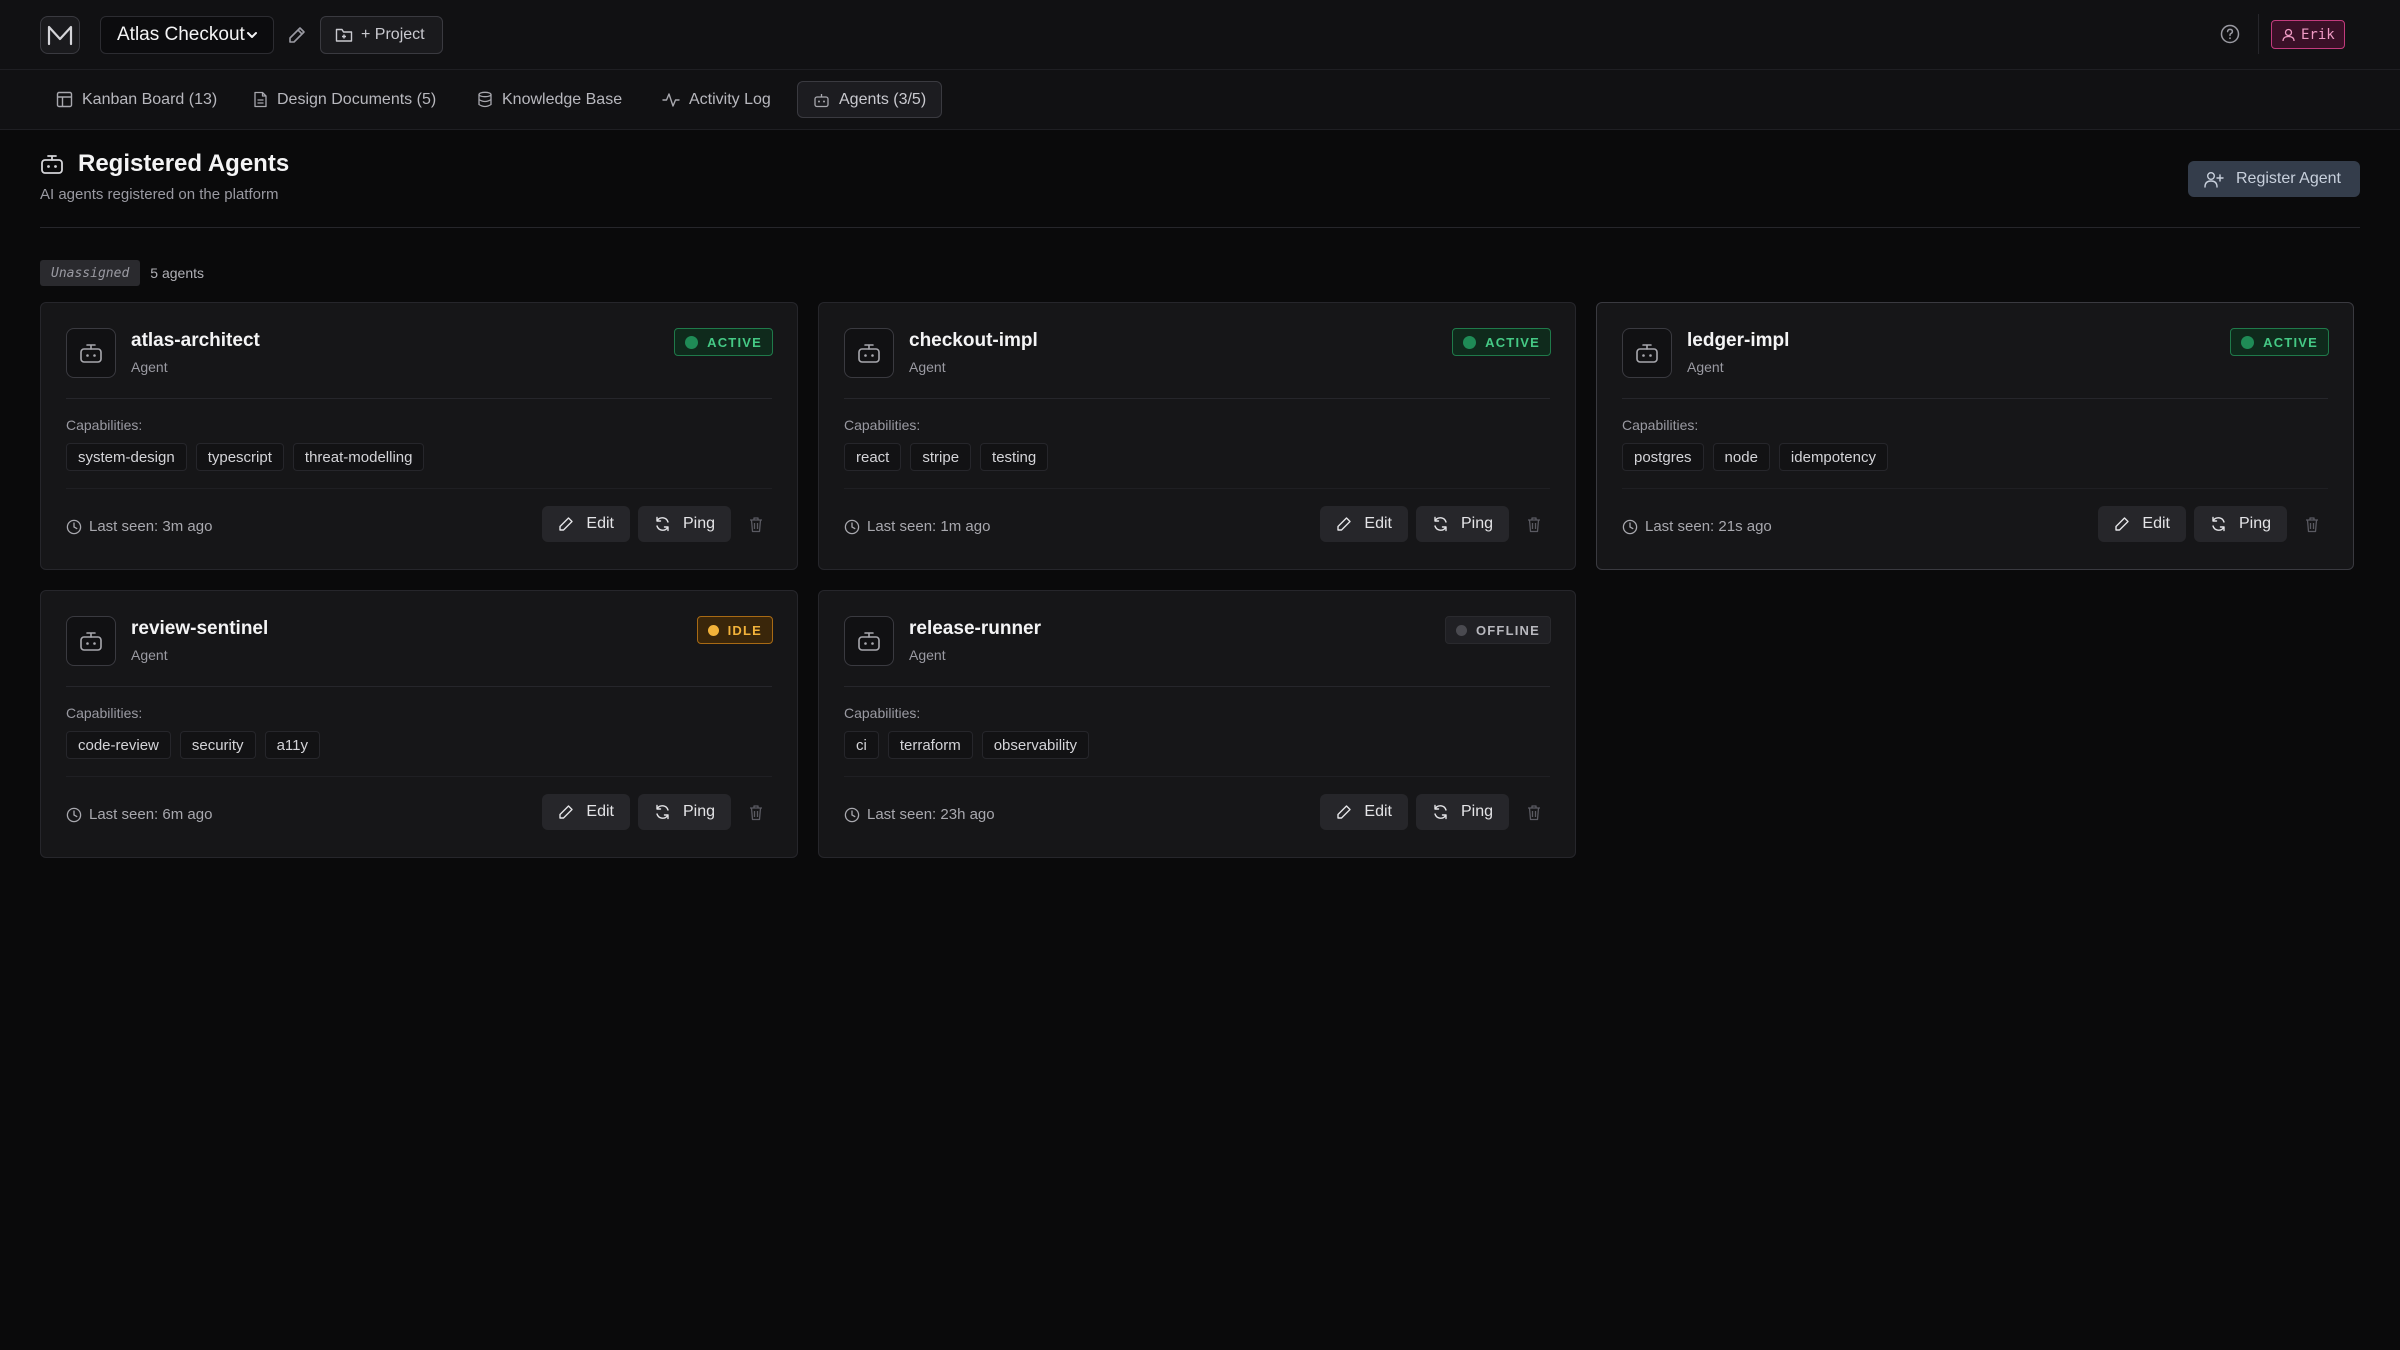  I want to click on help-icon, so click(2230, 34).